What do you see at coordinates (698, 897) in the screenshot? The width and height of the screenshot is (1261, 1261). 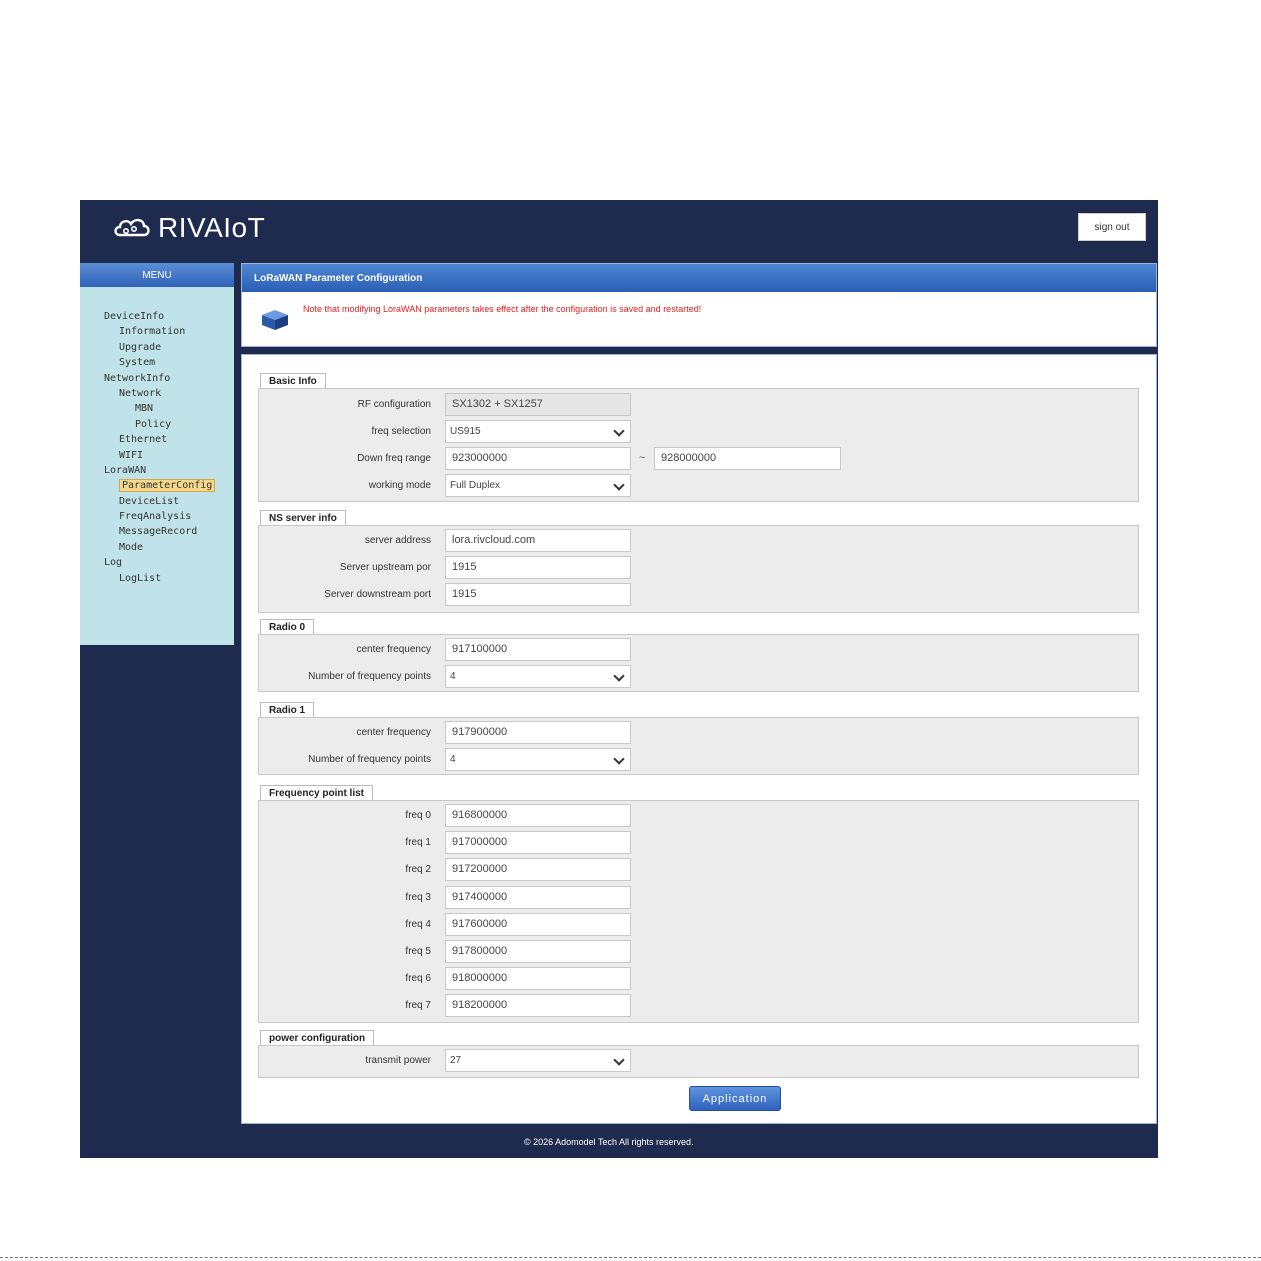 I see `freq-row: freq 3 917400000` at bounding box center [698, 897].